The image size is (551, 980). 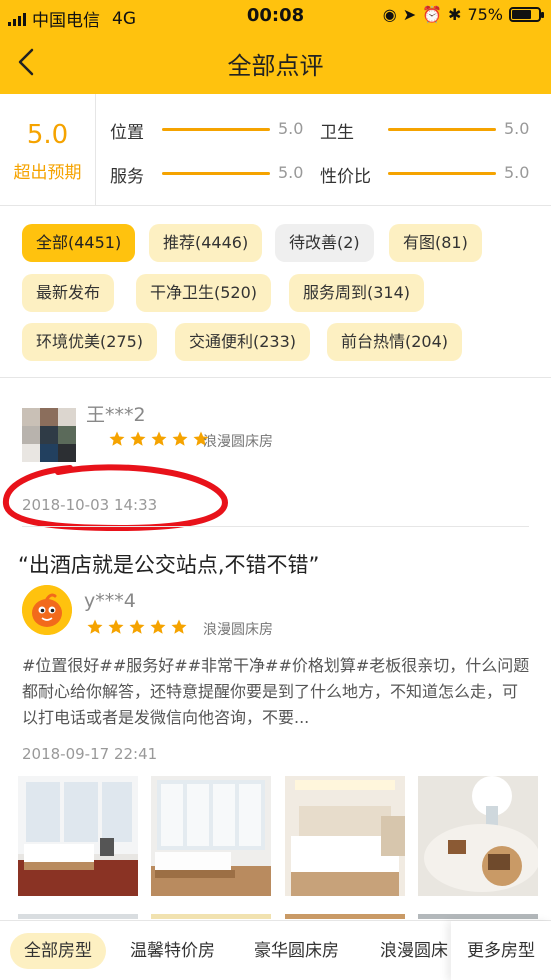 I want to click on room-type-tabs: 全部房型 温馨特价房 豪华圆床房 浪漫圆床 更多房型, so click(x=275, y=950).